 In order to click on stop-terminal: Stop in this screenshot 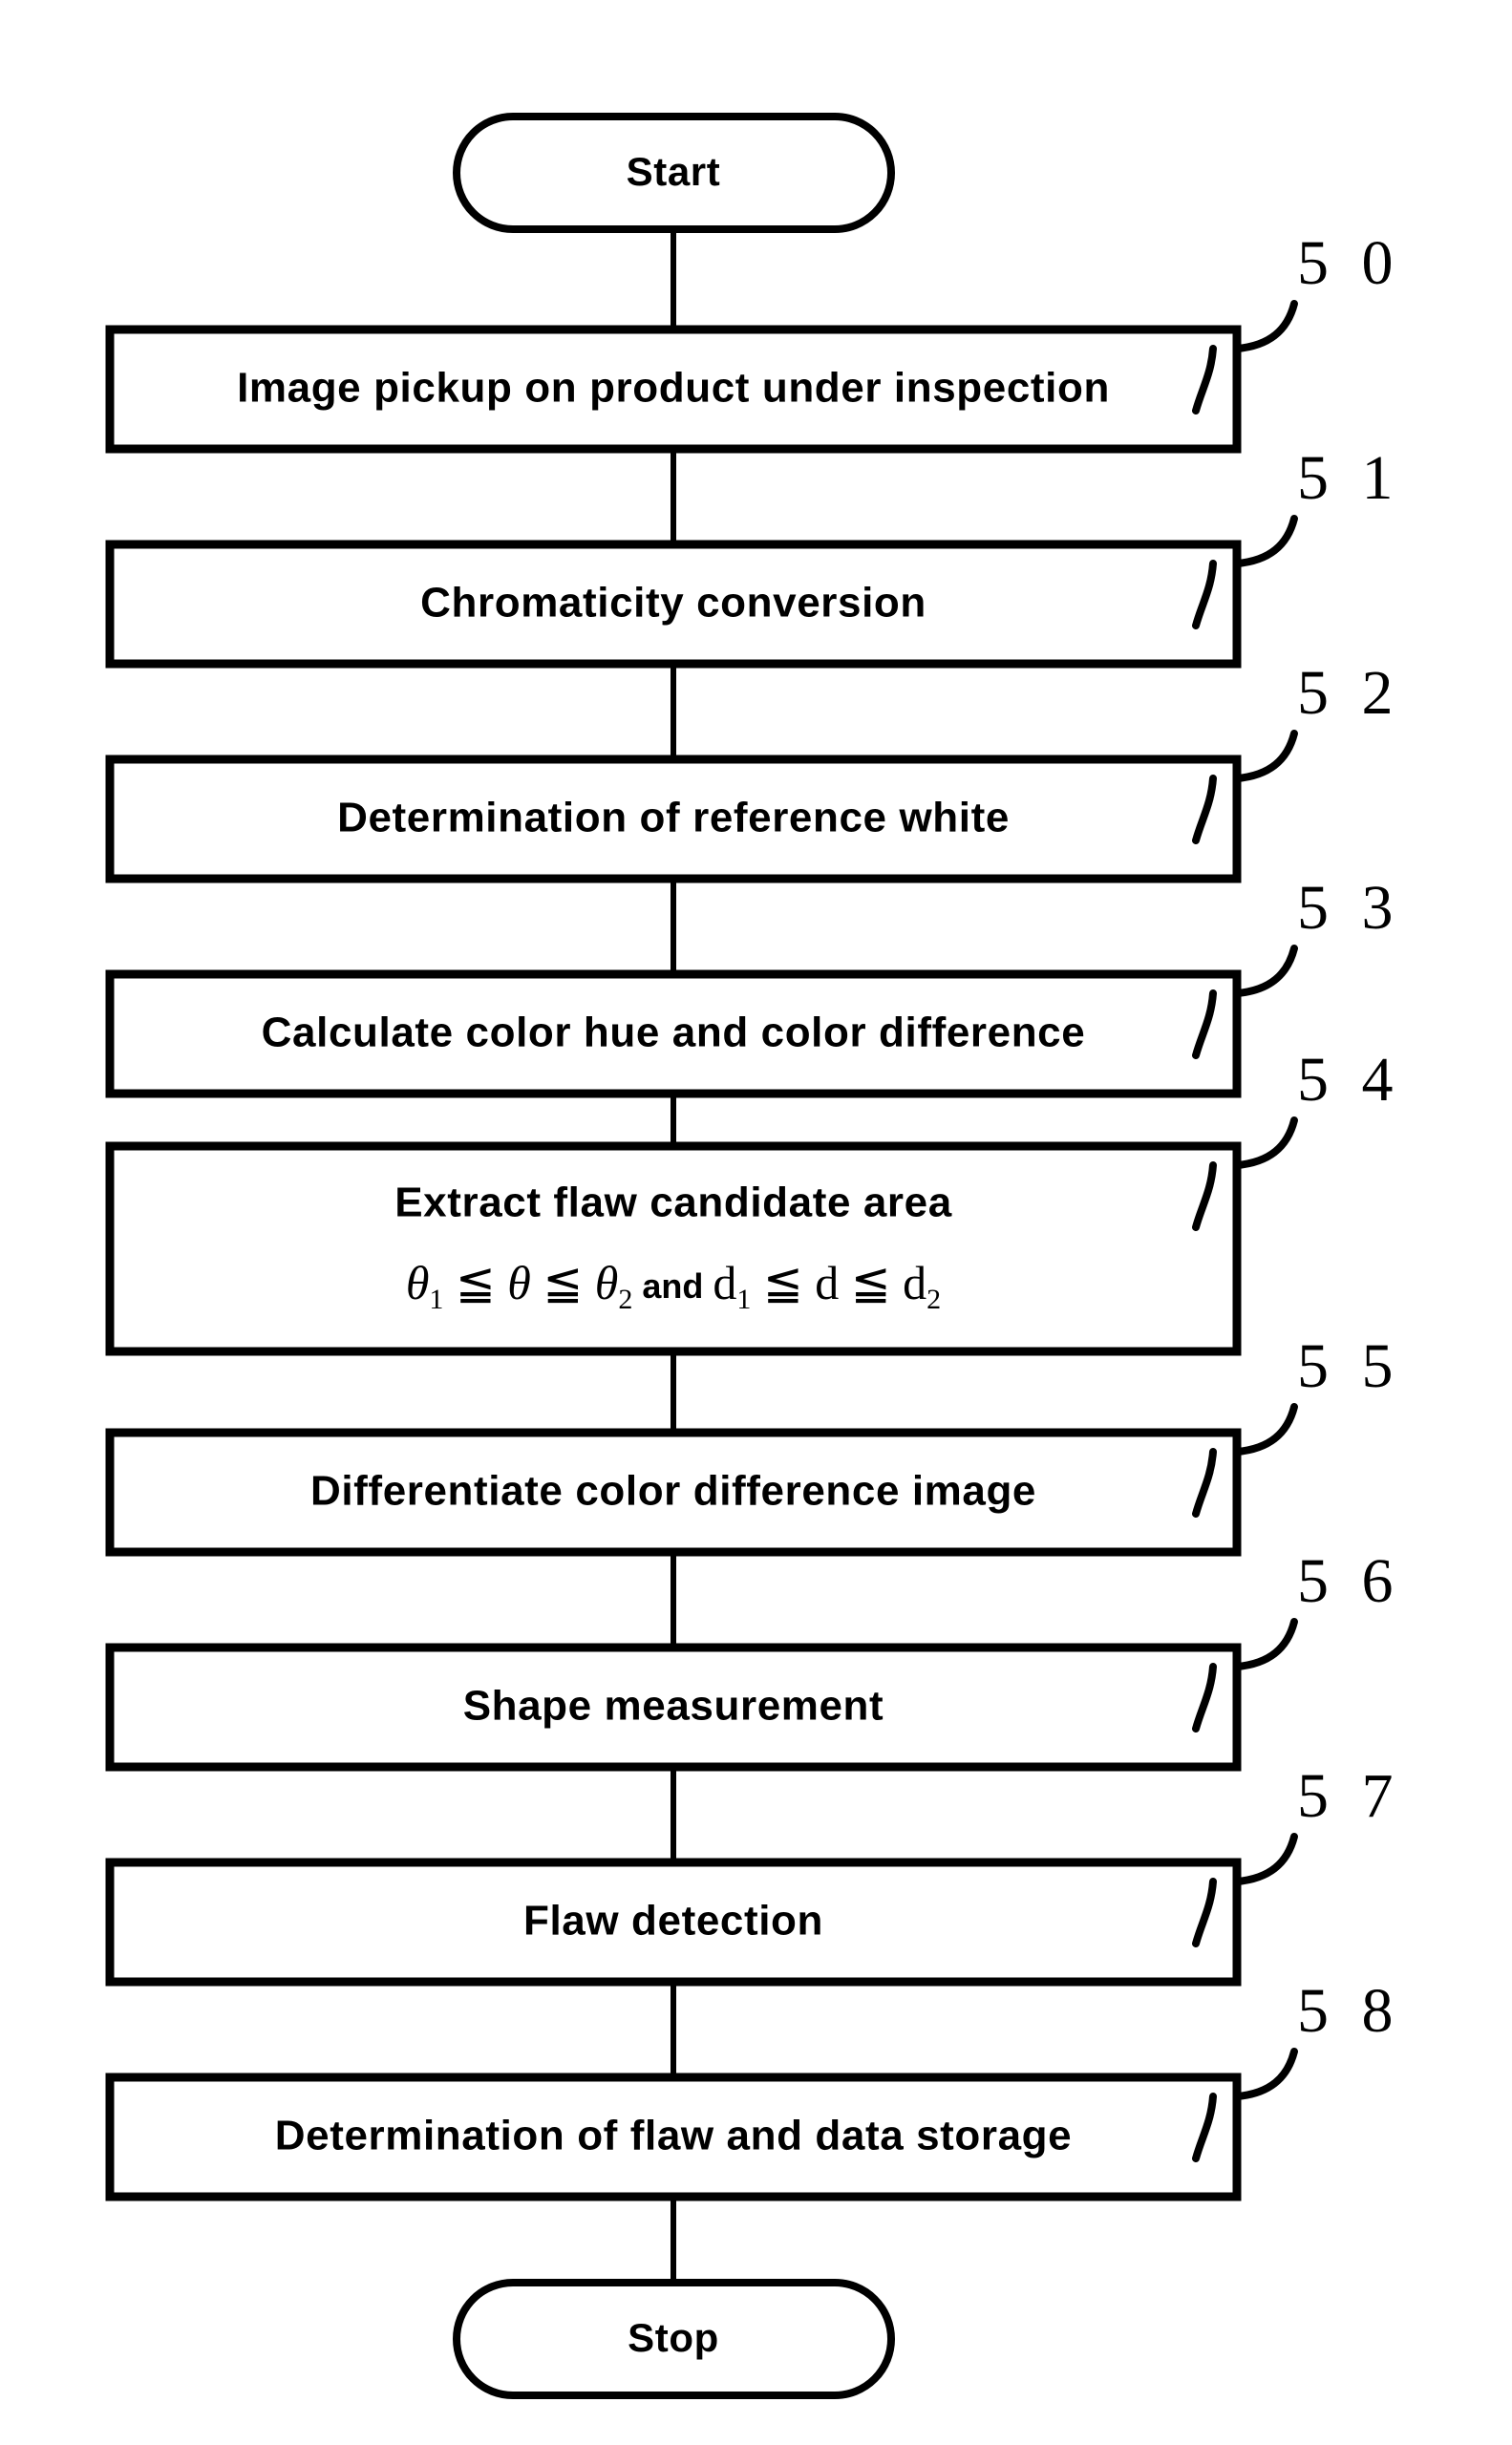, I will do `click(674, 2339)`.